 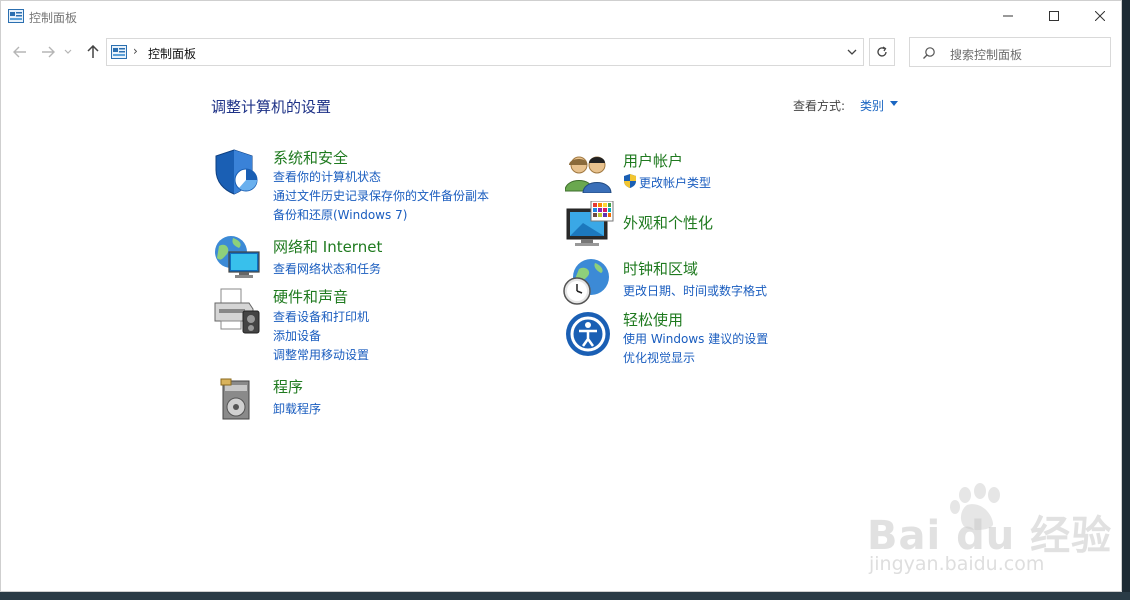 I want to click on link-devices-printers: 查看设备和打印机, so click(x=321, y=316).